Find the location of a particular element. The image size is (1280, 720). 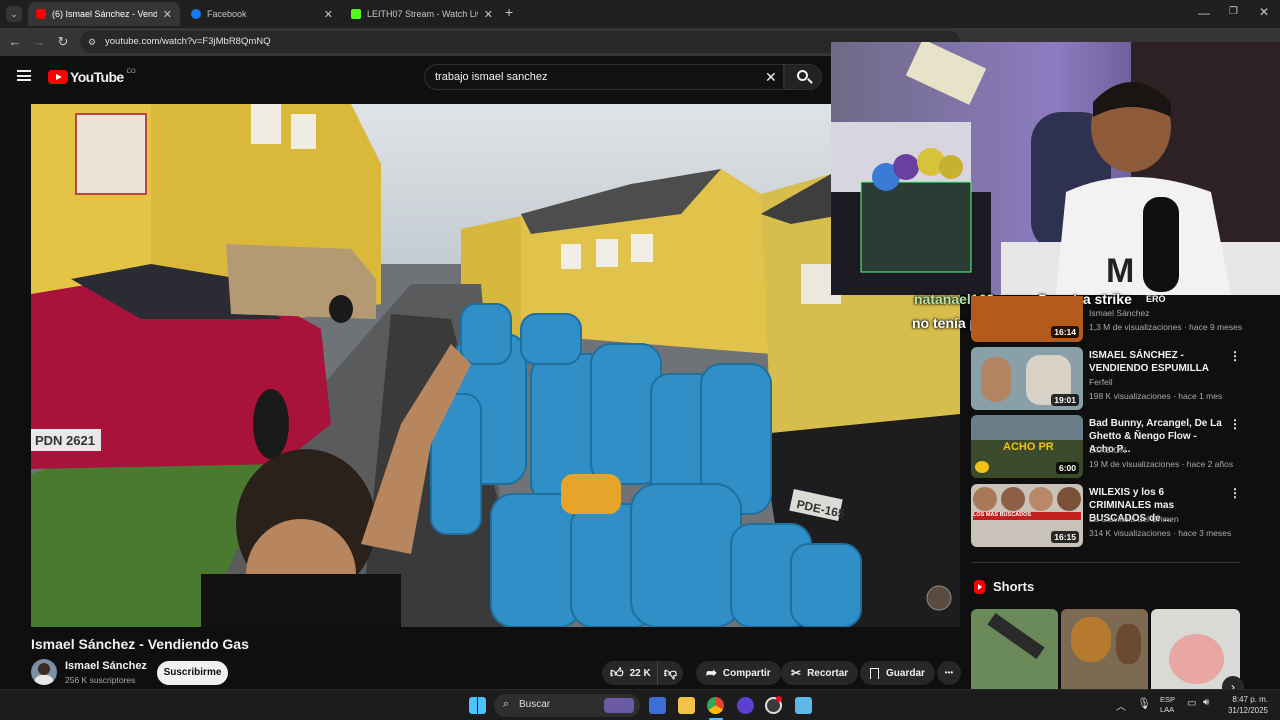

video-title: Ismael Sánchez - Vendiendo Gas is located at coordinates (140, 644).